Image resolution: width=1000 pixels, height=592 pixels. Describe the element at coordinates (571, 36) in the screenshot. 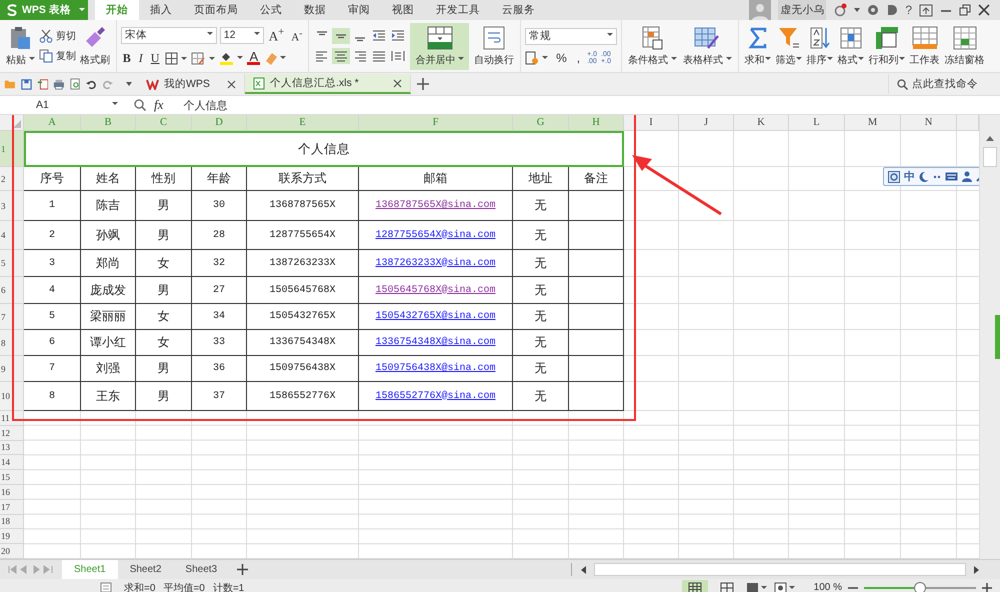

I see `number-format-select: 常规` at that location.